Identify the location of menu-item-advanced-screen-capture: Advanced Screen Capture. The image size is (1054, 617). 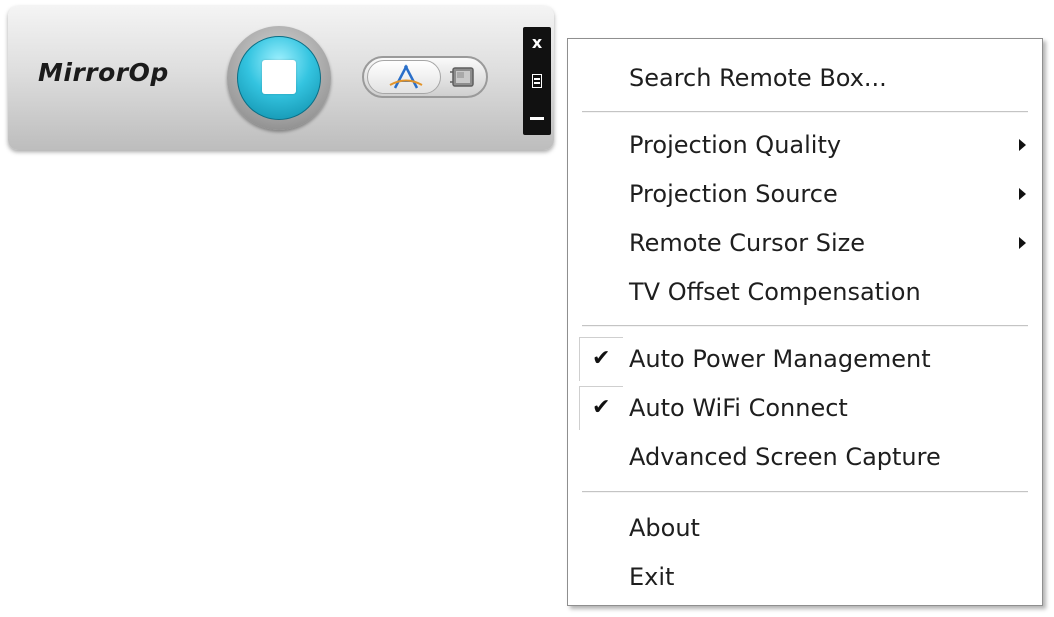
(805, 457).